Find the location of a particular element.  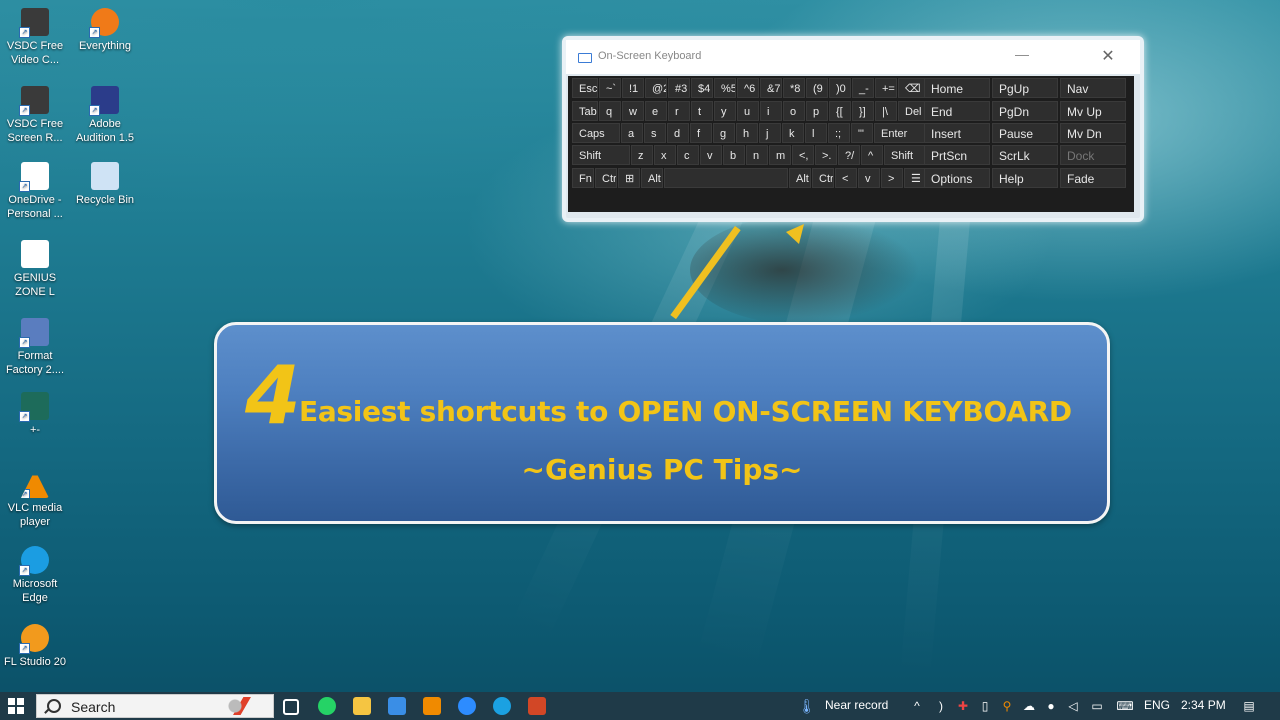

osk-nav-key: Pause is located at coordinates (1025, 133).